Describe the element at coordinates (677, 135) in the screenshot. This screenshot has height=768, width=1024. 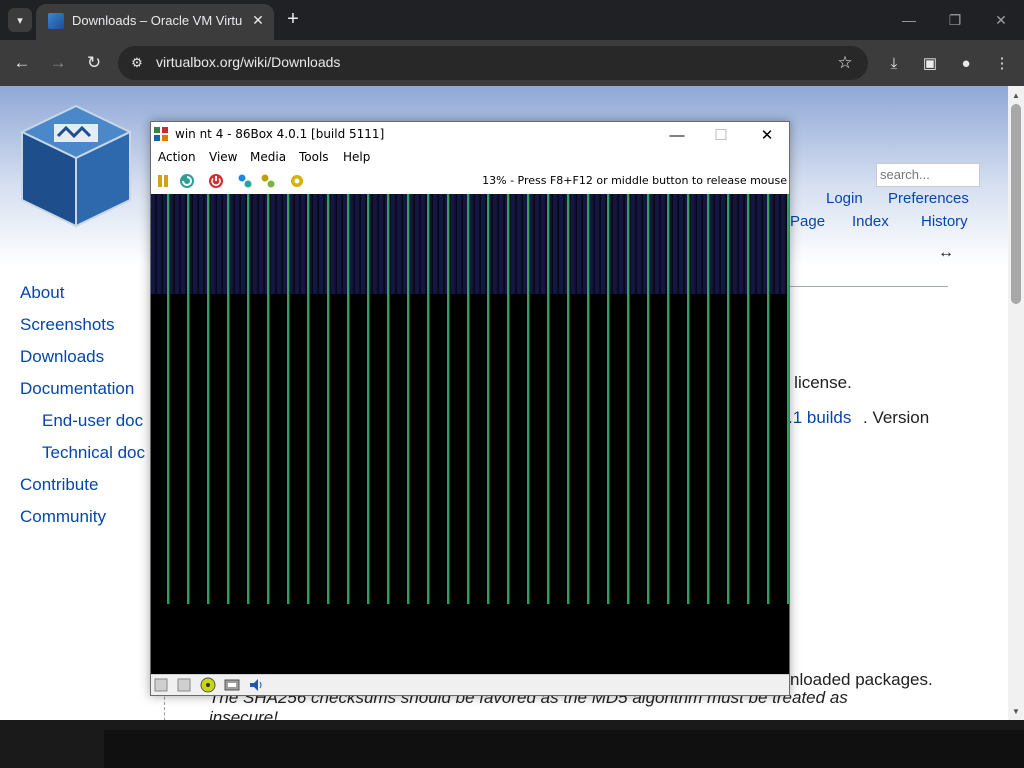
I see `vm-minimize-button: —` at that location.